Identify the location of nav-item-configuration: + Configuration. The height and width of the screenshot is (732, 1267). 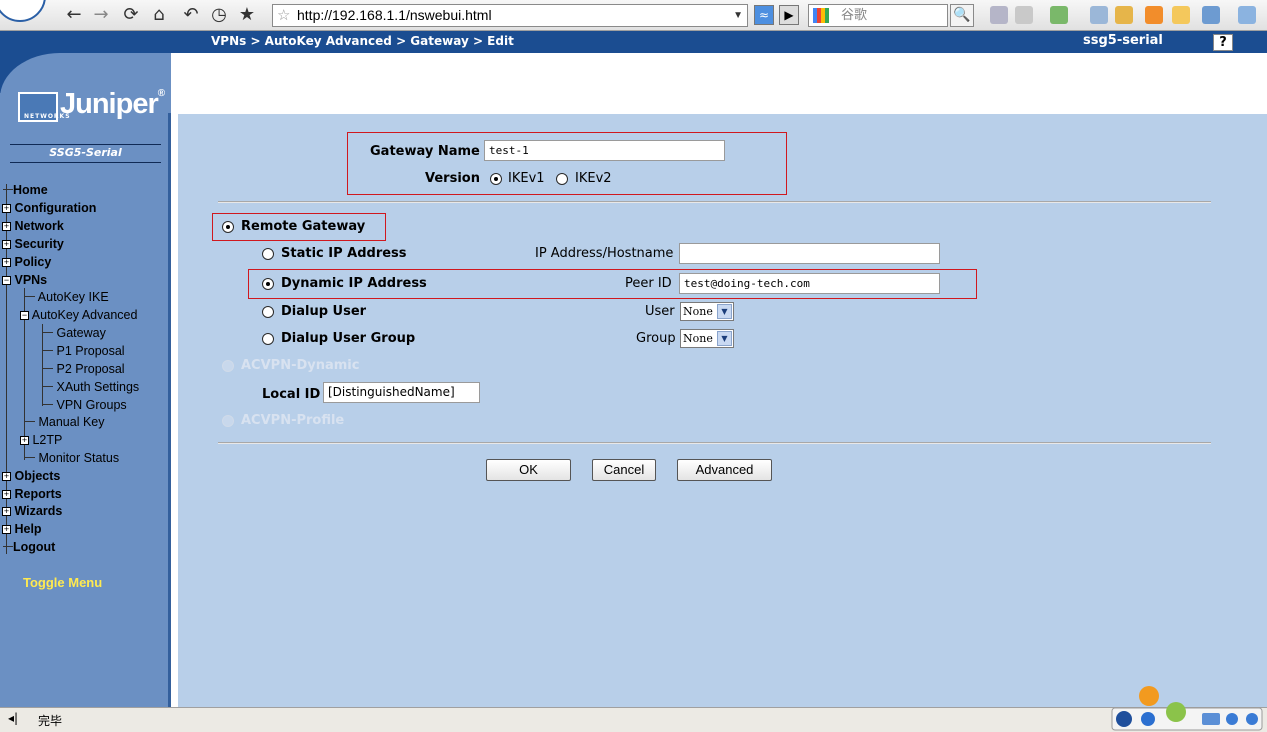
(49, 208).